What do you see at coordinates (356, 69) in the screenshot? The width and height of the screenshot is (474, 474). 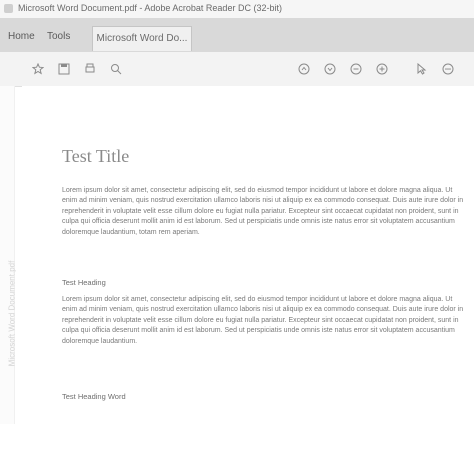 I see `zoom-out-icon` at bounding box center [356, 69].